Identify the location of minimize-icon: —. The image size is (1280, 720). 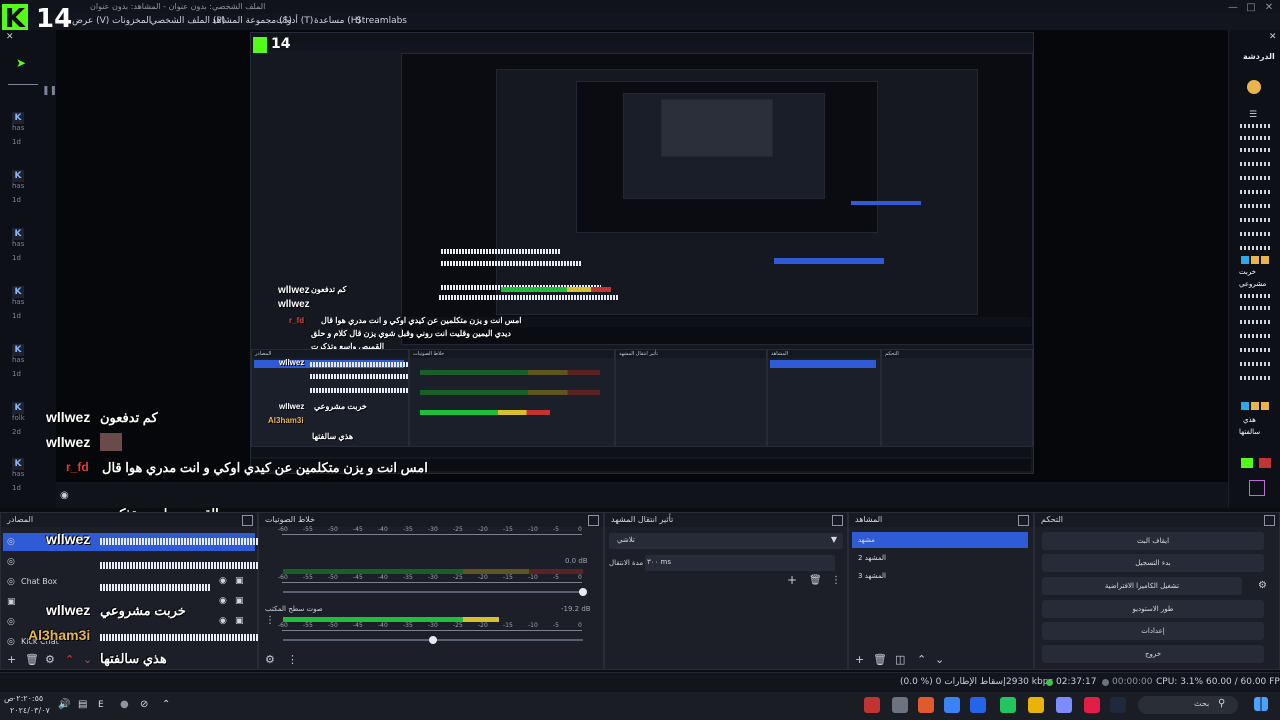
(1233, 8).